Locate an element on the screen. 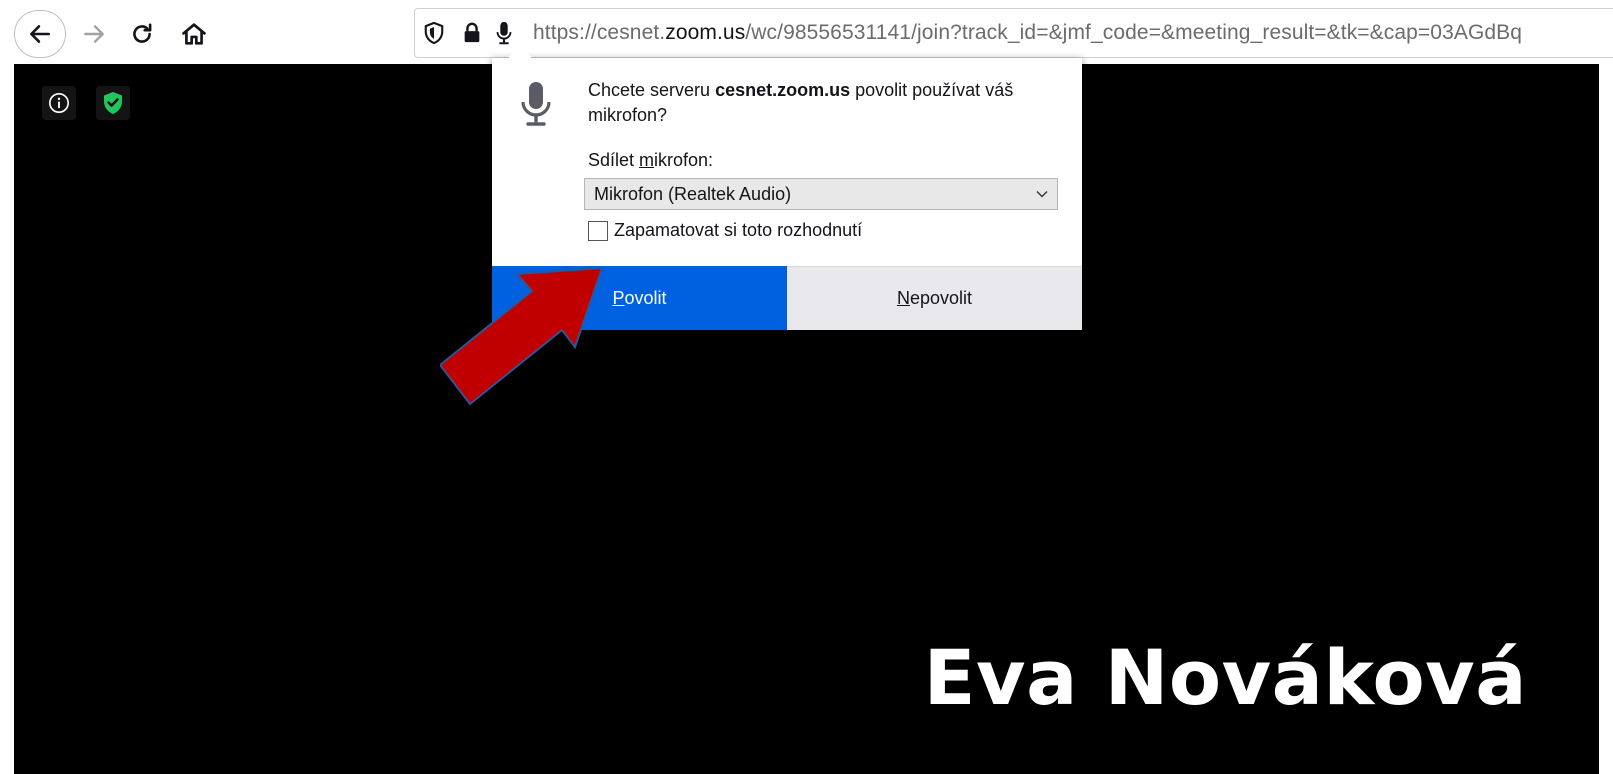  lock-icon is located at coordinates (472, 32).